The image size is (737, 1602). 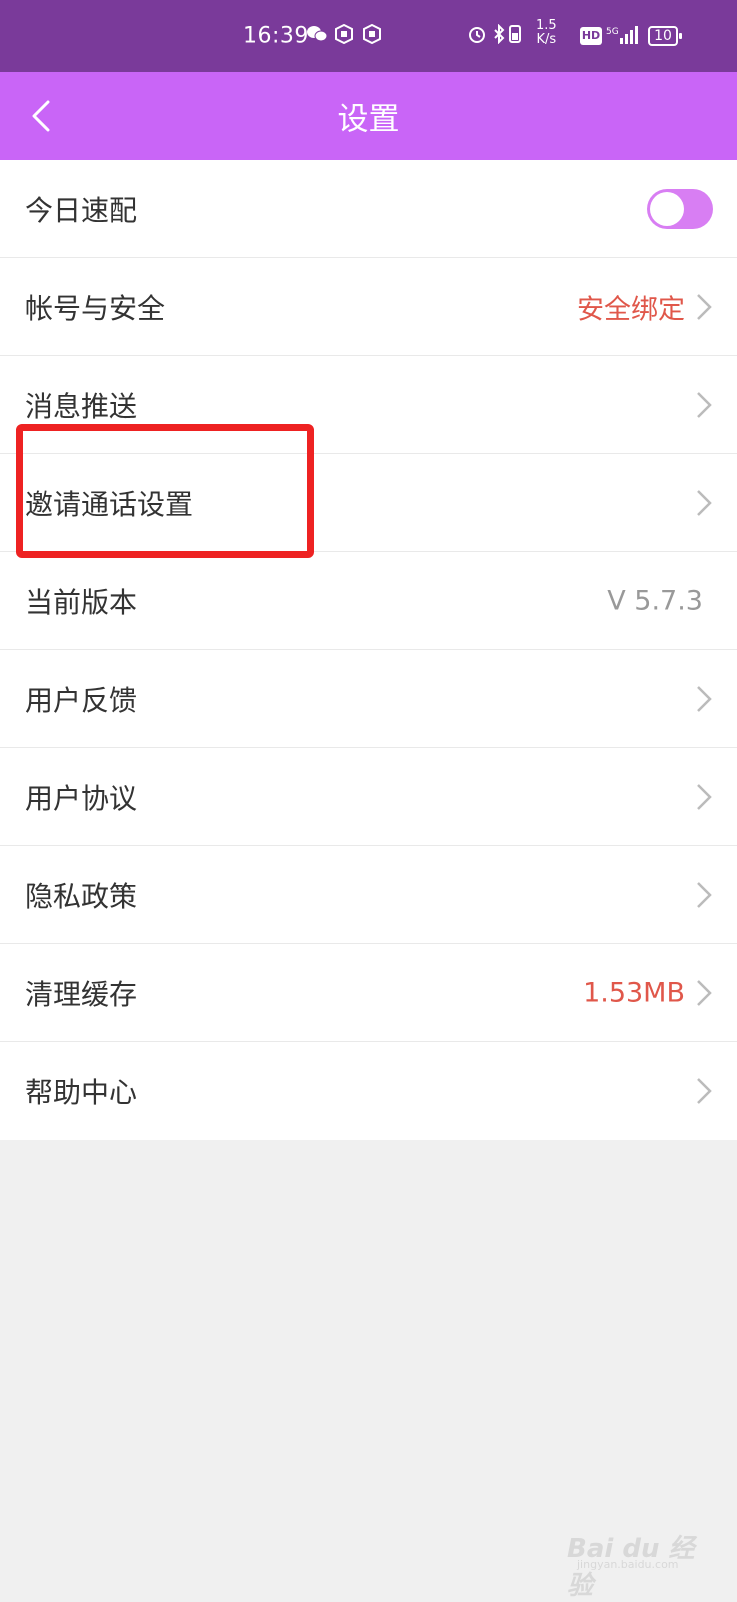 What do you see at coordinates (165, 491) in the screenshot?
I see `annotation-highlight-box` at bounding box center [165, 491].